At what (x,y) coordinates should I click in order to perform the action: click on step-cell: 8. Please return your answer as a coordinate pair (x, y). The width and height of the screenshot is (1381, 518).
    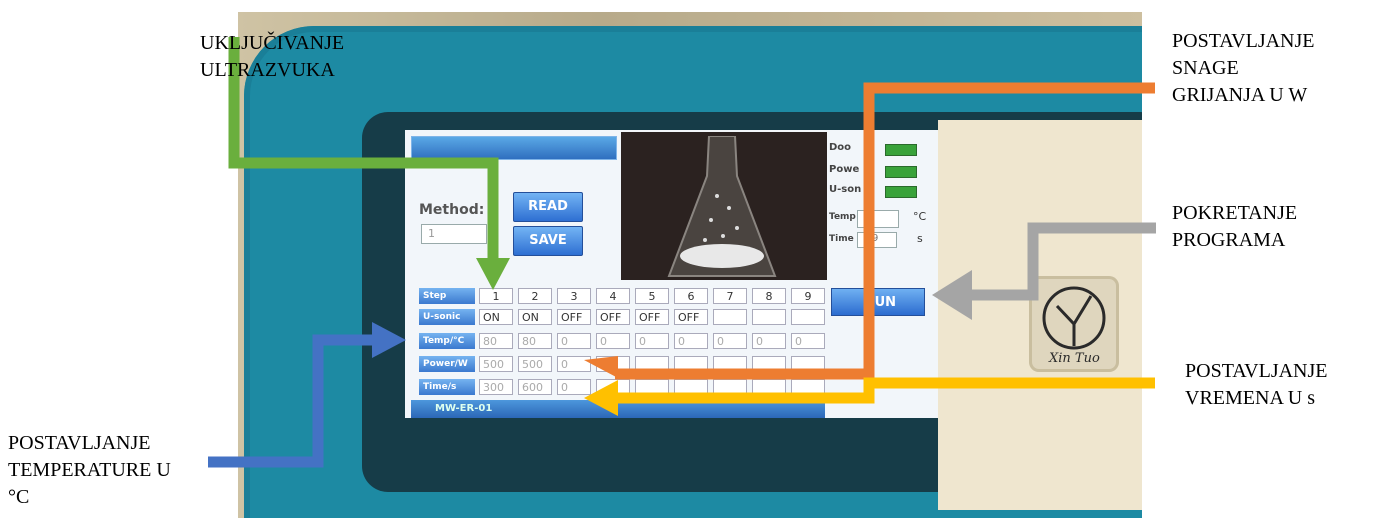
    Looking at the image, I should click on (769, 296).